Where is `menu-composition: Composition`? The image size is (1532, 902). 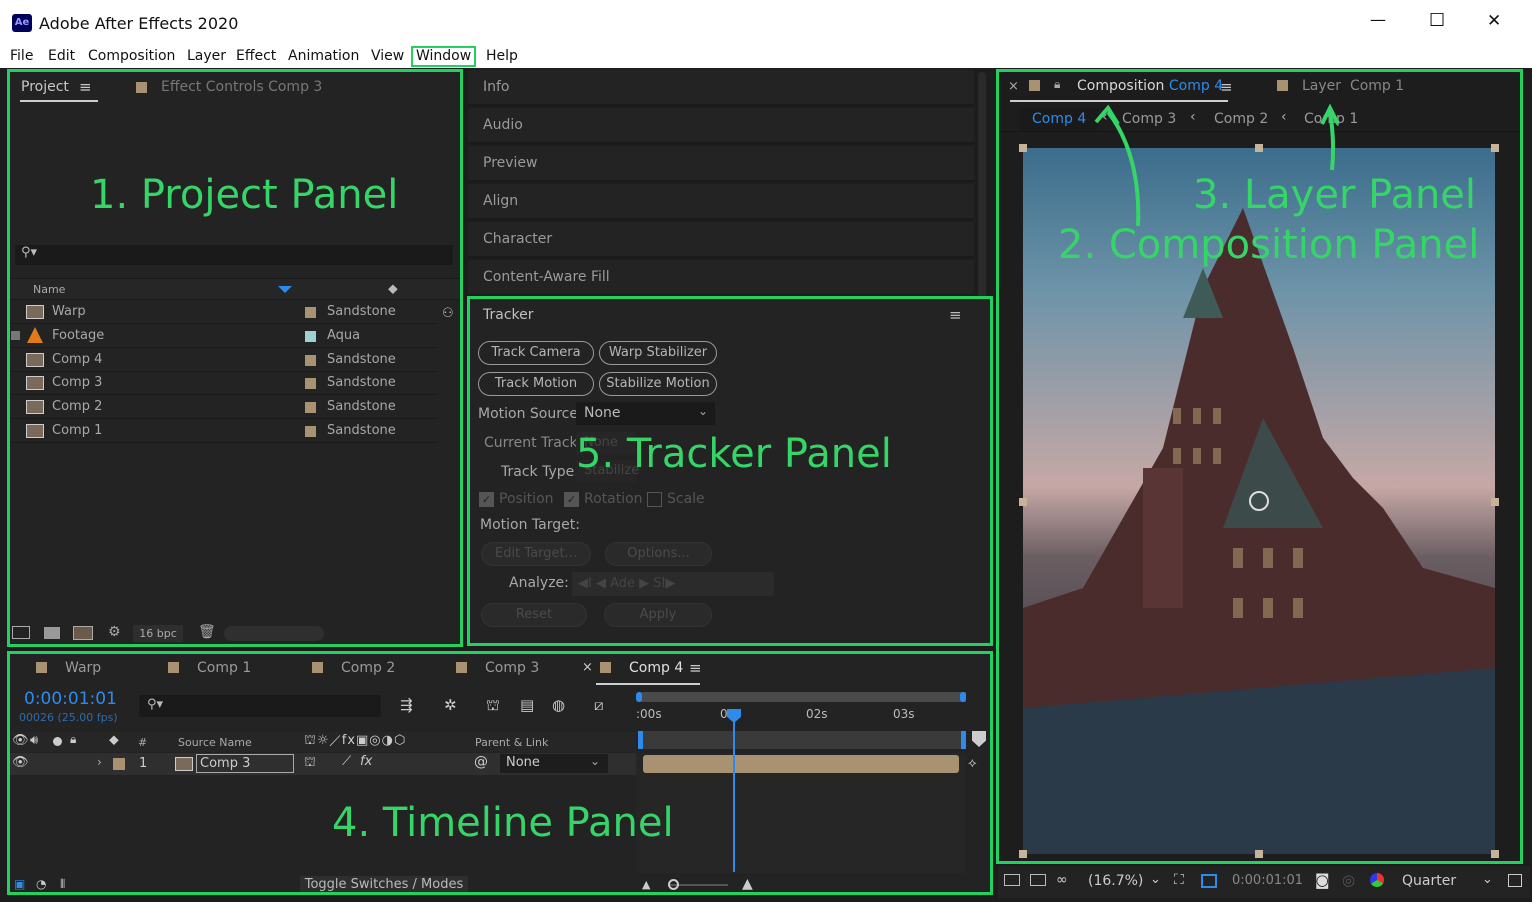
menu-composition: Composition is located at coordinates (131, 56).